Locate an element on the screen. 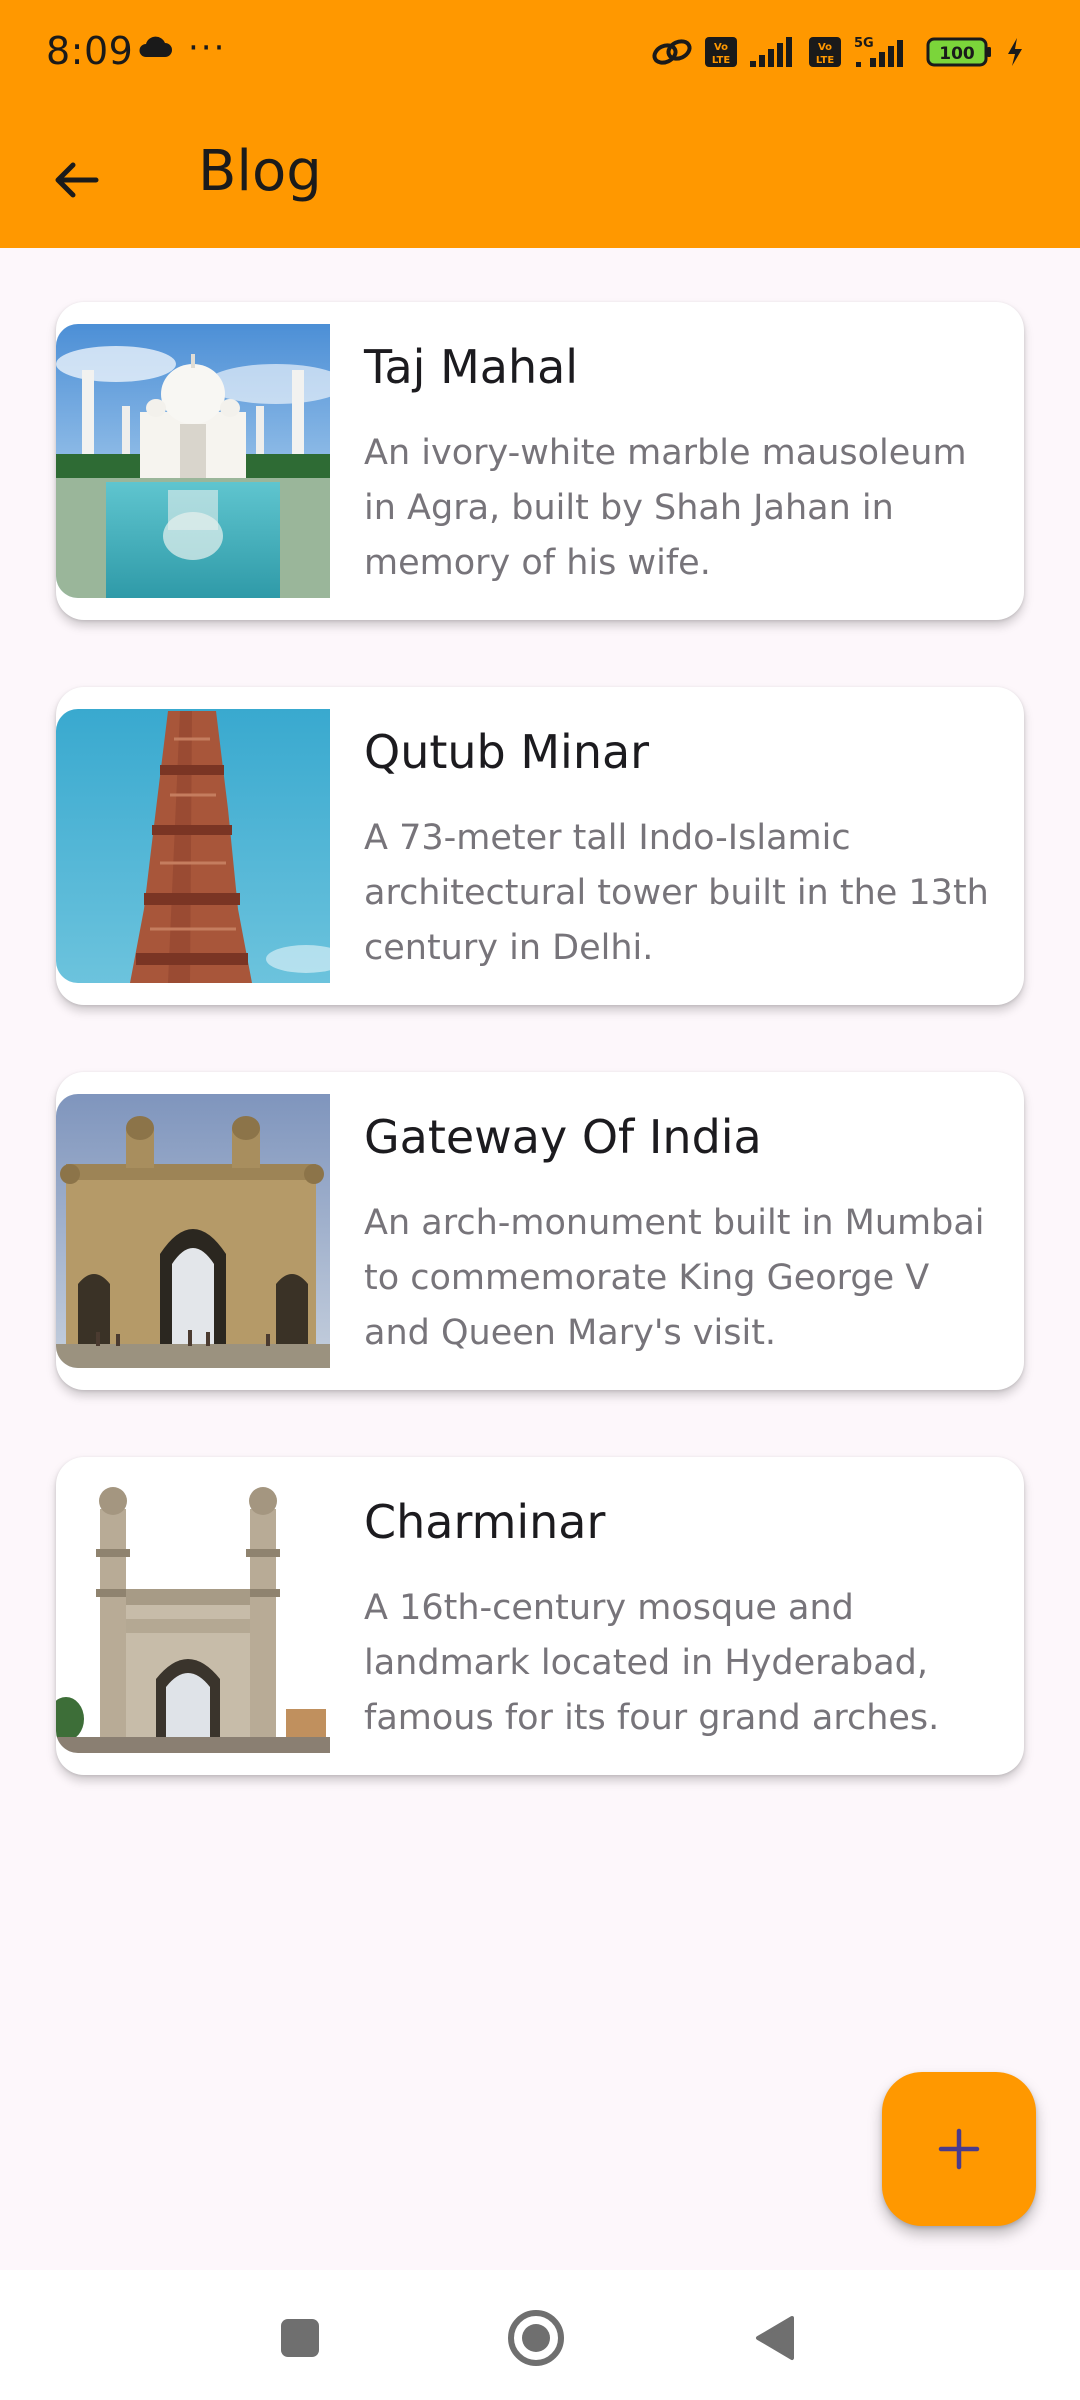 The width and height of the screenshot is (1080, 2400). card-title: Taj Mahal is located at coordinates (471, 367).